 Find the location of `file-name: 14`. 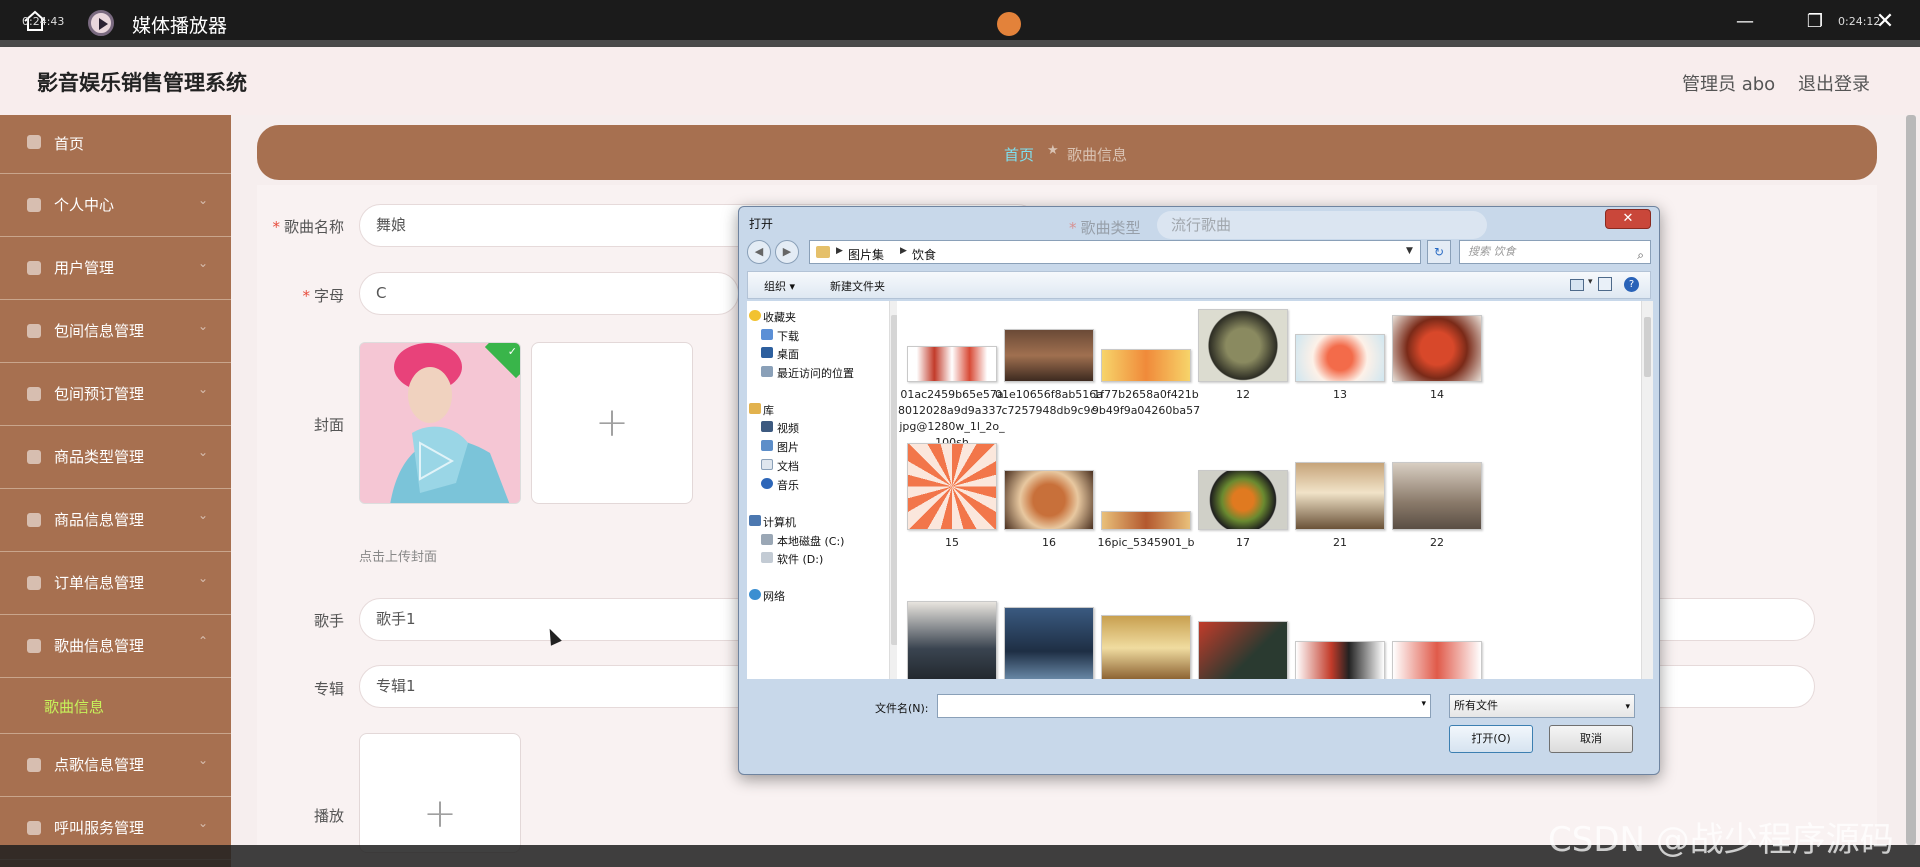

file-name: 14 is located at coordinates (1437, 394).